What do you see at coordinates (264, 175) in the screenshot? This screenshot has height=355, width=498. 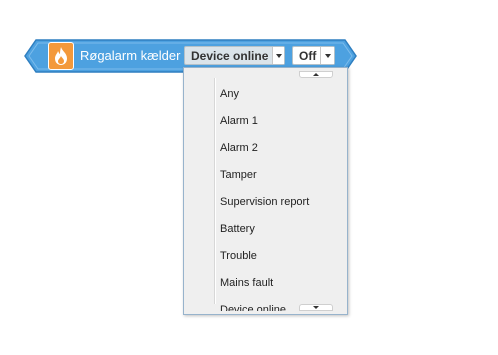 I see `menu-item-tamper: Tamper` at bounding box center [264, 175].